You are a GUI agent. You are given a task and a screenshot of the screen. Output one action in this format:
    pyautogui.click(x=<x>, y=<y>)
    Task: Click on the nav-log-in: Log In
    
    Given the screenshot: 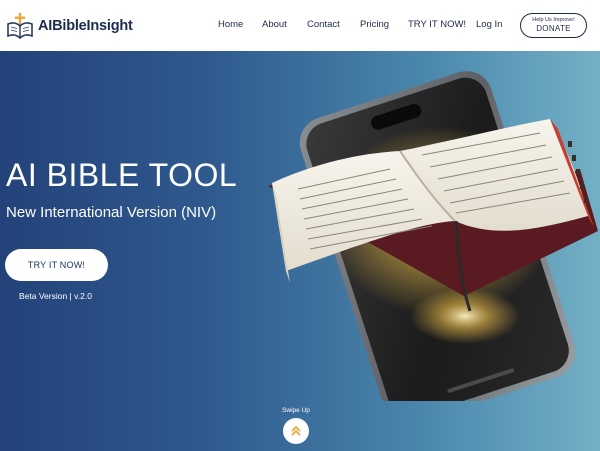 What is the action you would take?
    pyautogui.click(x=489, y=24)
    